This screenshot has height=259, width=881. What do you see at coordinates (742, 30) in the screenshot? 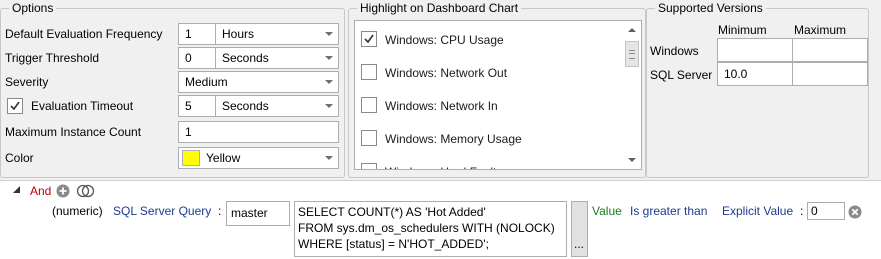
I see `versions-col-min: Minimum` at bounding box center [742, 30].